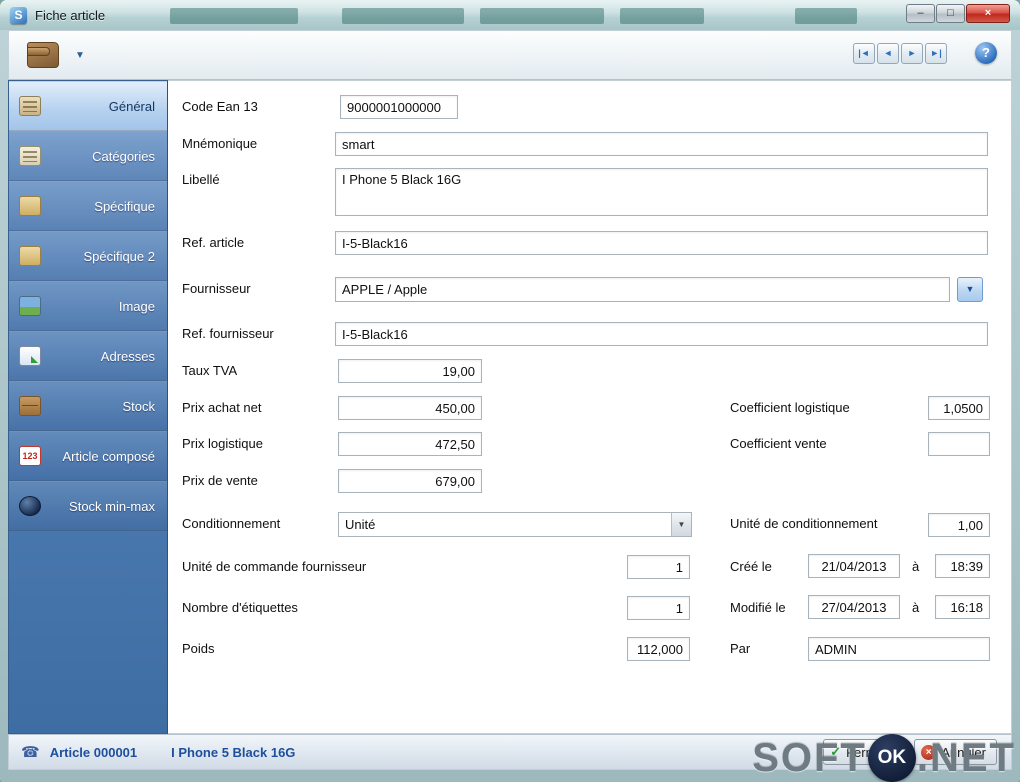  I want to click on sidebar-item-label: Adresses, so click(127, 356).